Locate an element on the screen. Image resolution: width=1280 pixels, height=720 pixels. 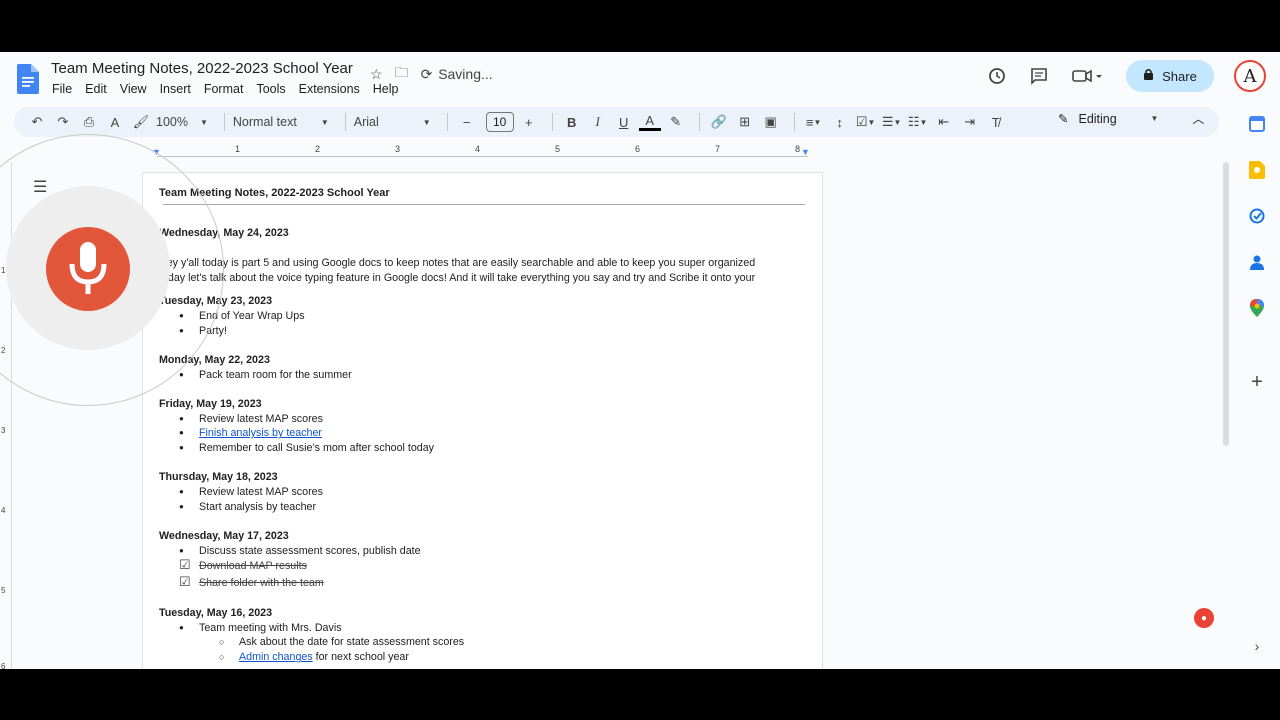
lock-icon is located at coordinates (1148, 76).